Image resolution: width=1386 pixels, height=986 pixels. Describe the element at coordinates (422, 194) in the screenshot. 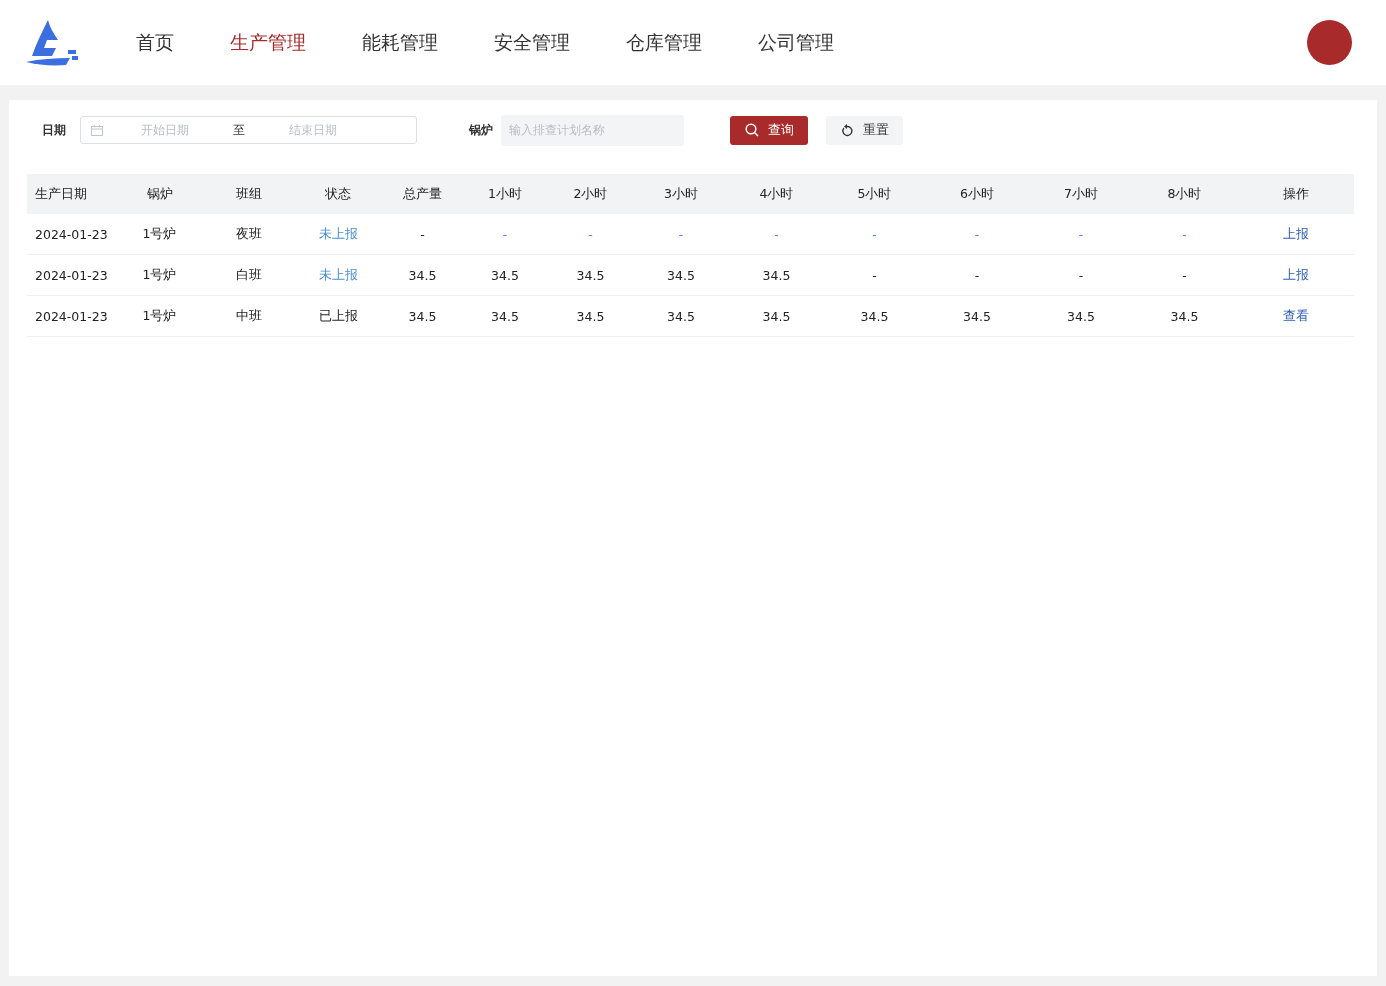

I see `column-header: 总产量` at that location.